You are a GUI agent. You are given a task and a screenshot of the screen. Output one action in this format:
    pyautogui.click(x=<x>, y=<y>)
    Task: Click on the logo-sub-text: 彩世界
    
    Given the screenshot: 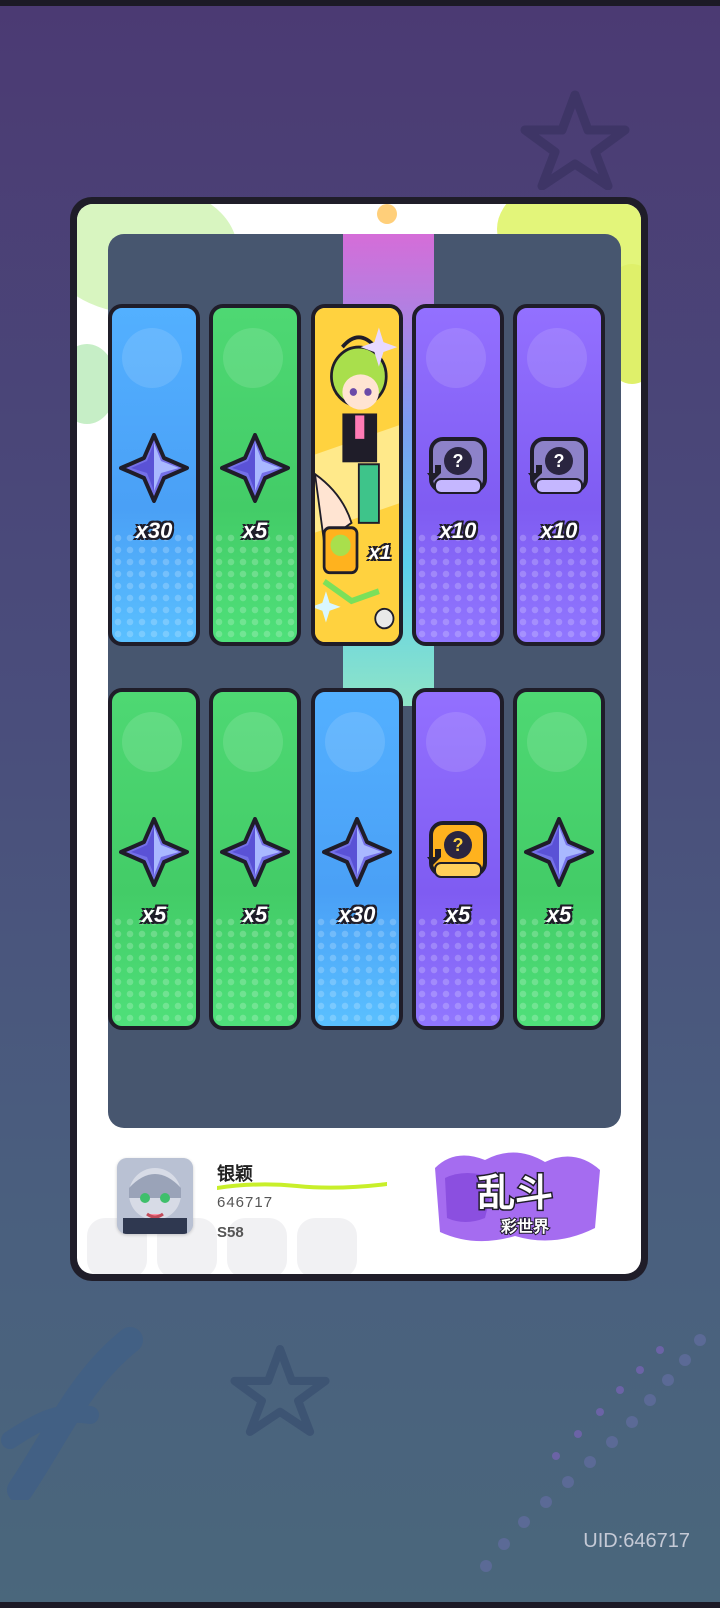 What is the action you would take?
    pyautogui.click(x=524, y=1227)
    